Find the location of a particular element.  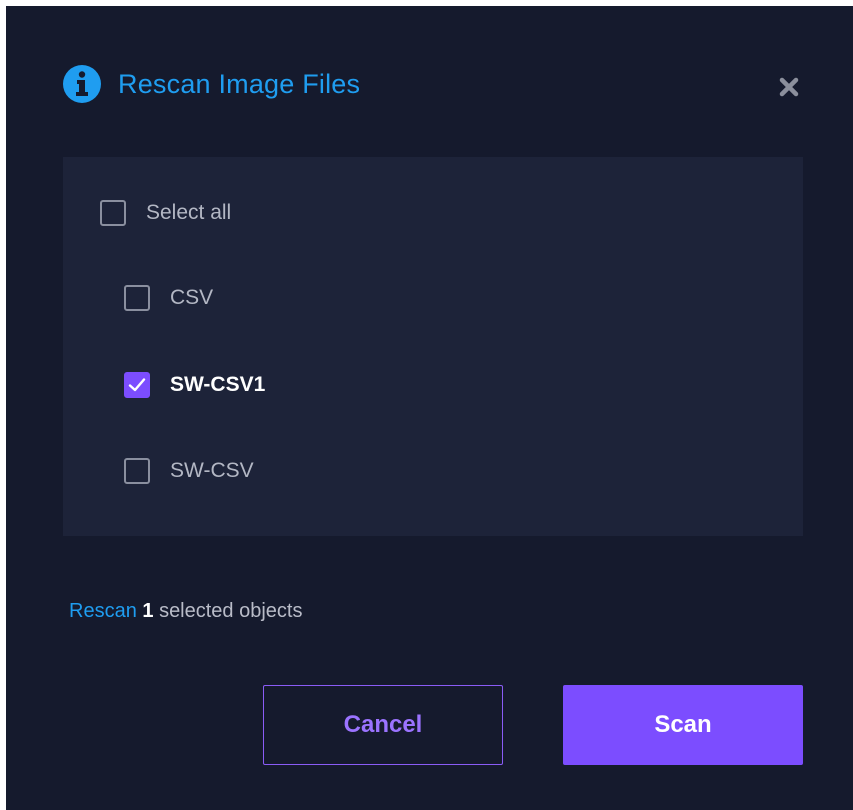

list-item-csv: CSV is located at coordinates (168, 298).